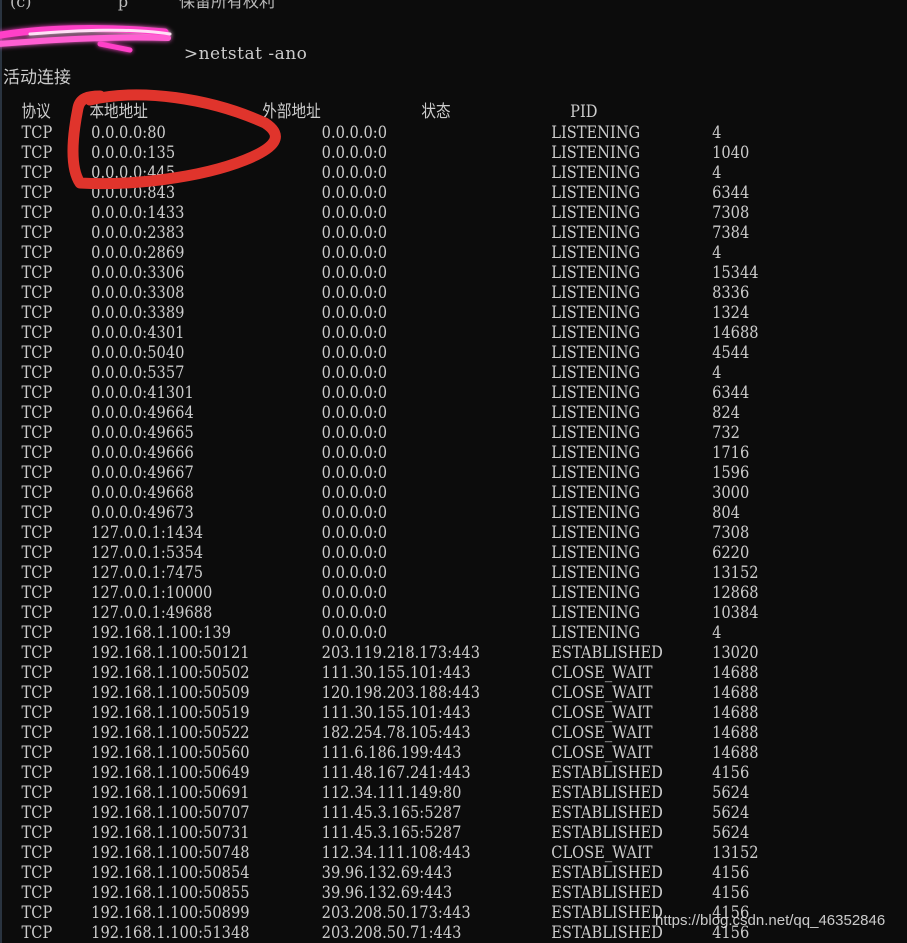  What do you see at coordinates (170, 673) in the screenshot?
I see `cell-local-address: 192.168.1.100:50502` at bounding box center [170, 673].